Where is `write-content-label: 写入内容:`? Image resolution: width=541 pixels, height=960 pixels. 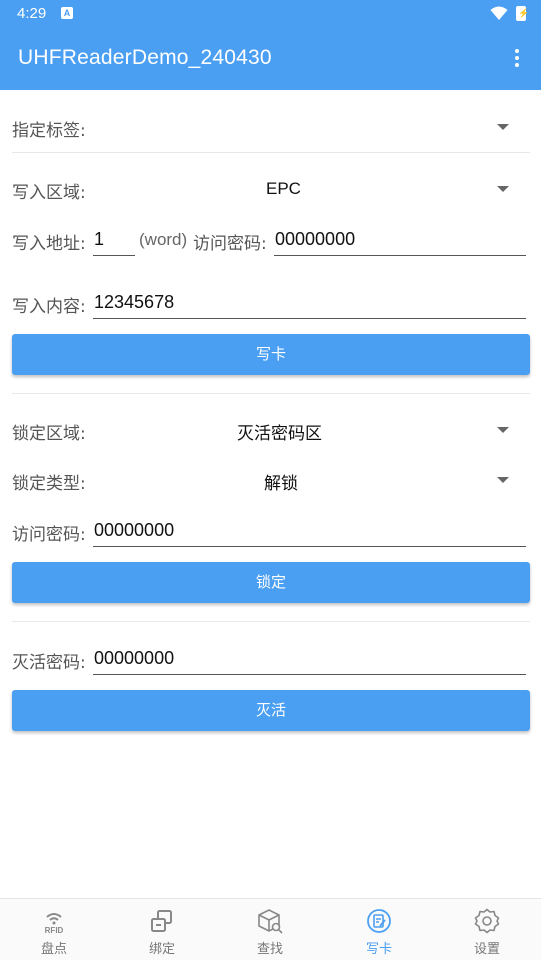
write-content-label: 写入内容: is located at coordinates (49, 307).